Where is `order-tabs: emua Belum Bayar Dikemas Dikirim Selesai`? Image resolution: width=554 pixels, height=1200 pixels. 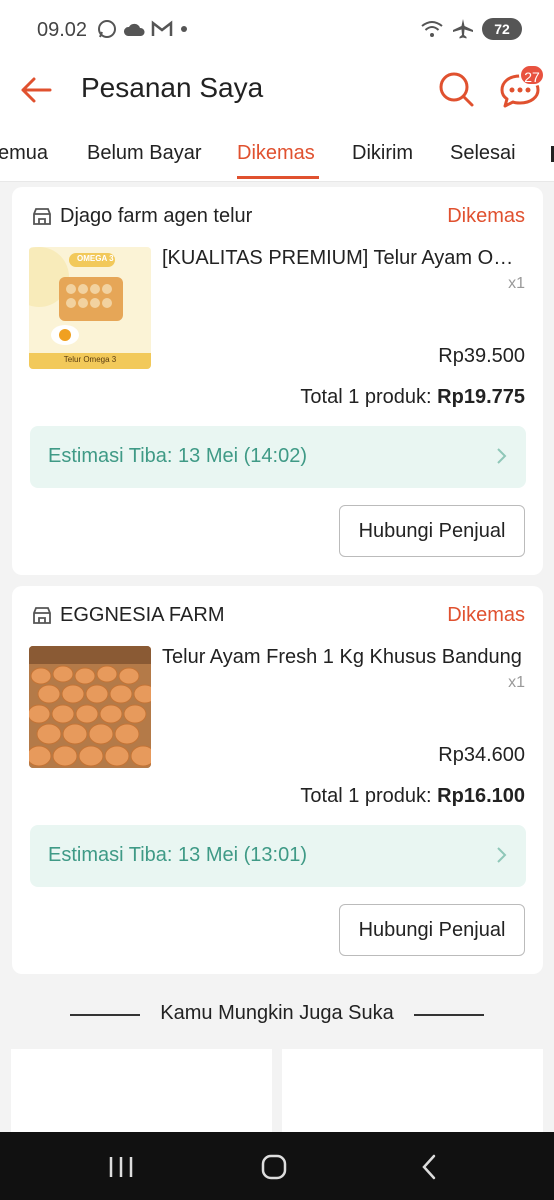 order-tabs: emua Belum Bayar Dikemas Dikirim Selesai is located at coordinates (277, 151).